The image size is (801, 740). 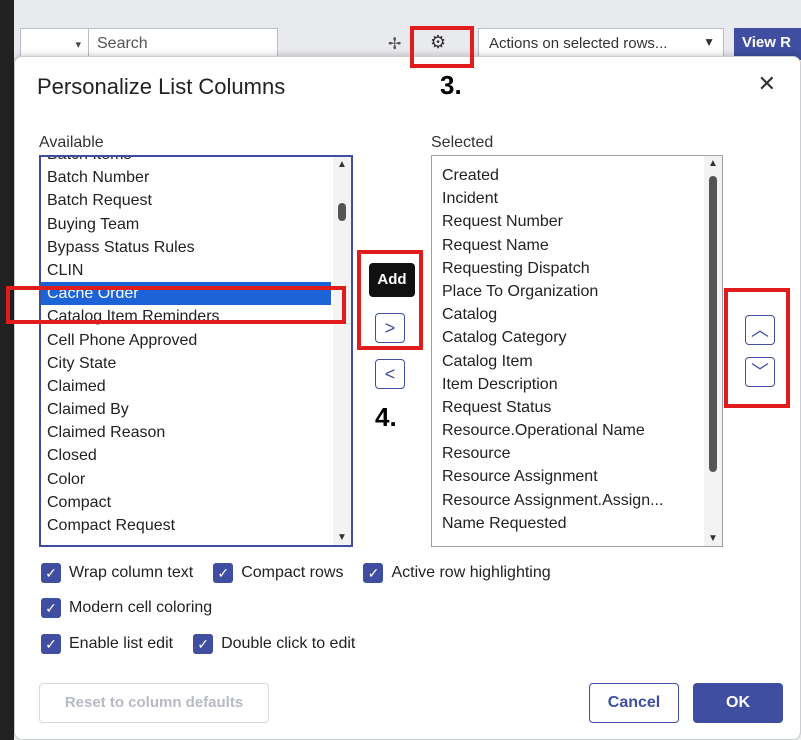 What do you see at coordinates (572, 198) in the screenshot?
I see `list-item: Incident` at bounding box center [572, 198].